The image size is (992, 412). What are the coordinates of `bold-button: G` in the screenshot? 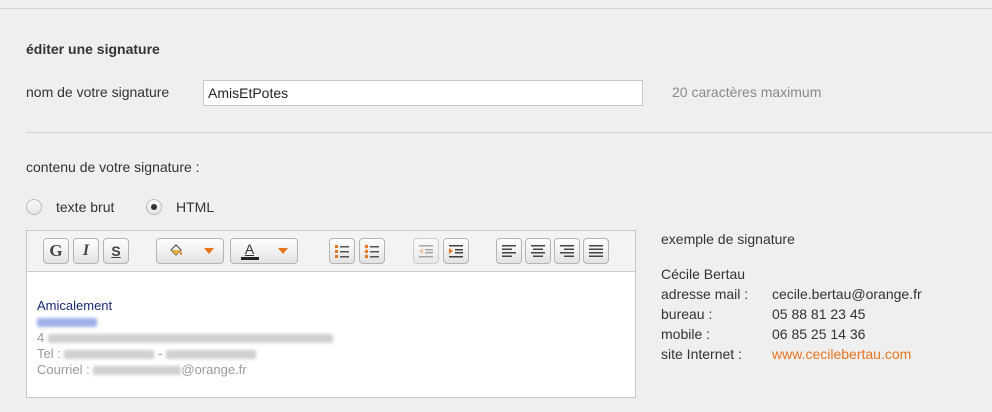 It's located at (56, 251).